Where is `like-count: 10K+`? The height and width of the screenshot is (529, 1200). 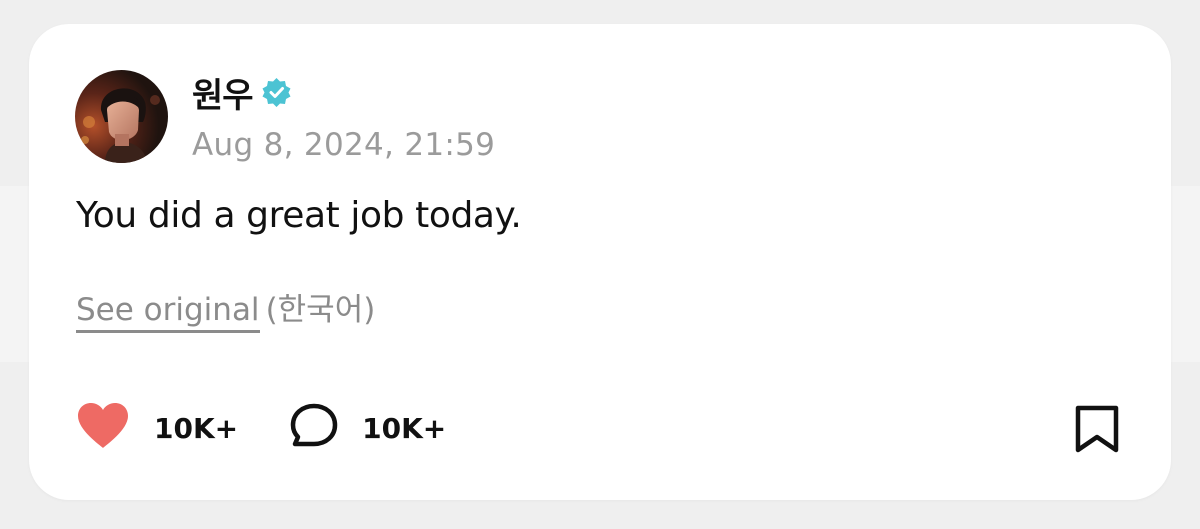
like-count: 10K+ is located at coordinates (196, 428).